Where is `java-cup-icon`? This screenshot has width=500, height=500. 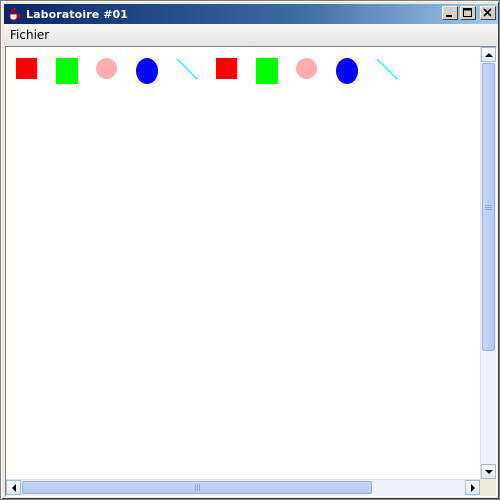
java-cup-icon is located at coordinates (14, 14).